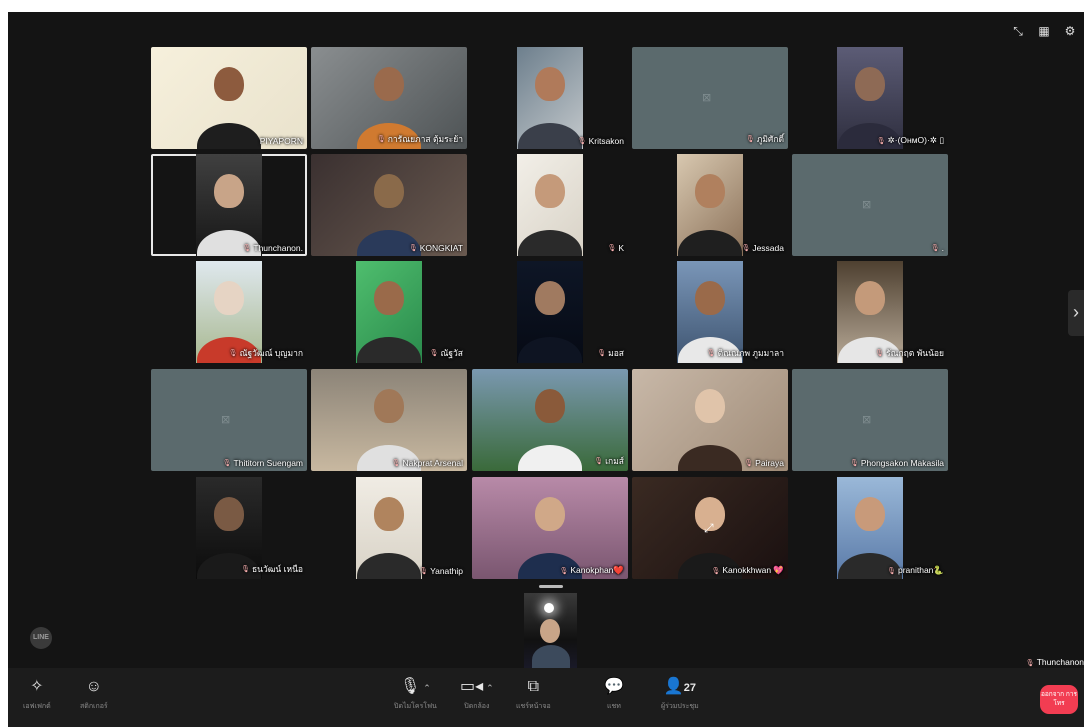 This screenshot has height=727, width=1084. Describe the element at coordinates (93, 686) in the screenshot. I see `smiley-icon: ☺` at that location.